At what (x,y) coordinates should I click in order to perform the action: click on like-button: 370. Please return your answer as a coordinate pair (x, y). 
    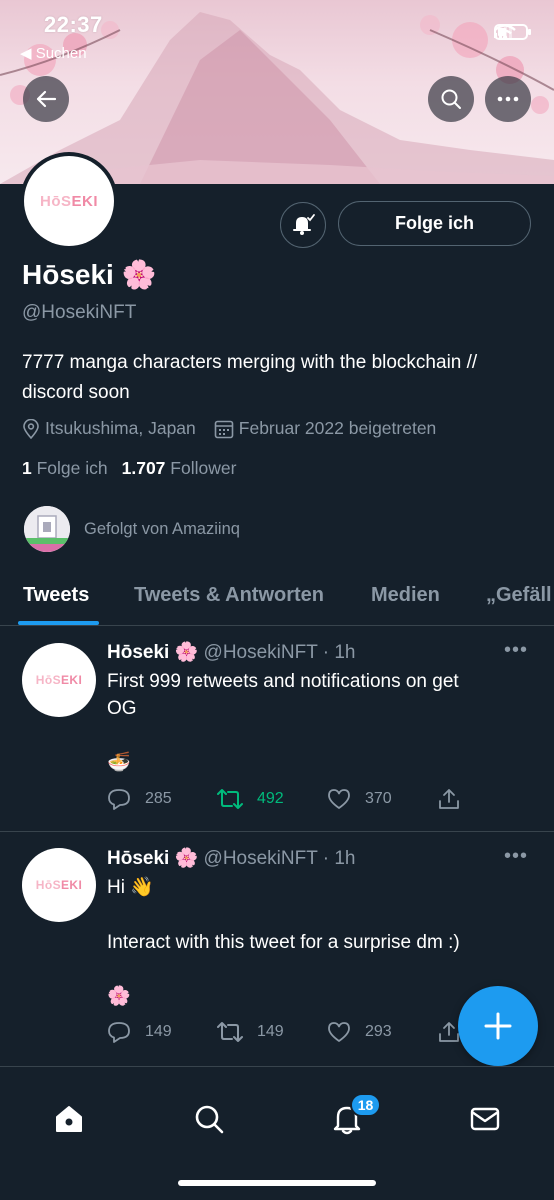
    Looking at the image, I should click on (382, 799).